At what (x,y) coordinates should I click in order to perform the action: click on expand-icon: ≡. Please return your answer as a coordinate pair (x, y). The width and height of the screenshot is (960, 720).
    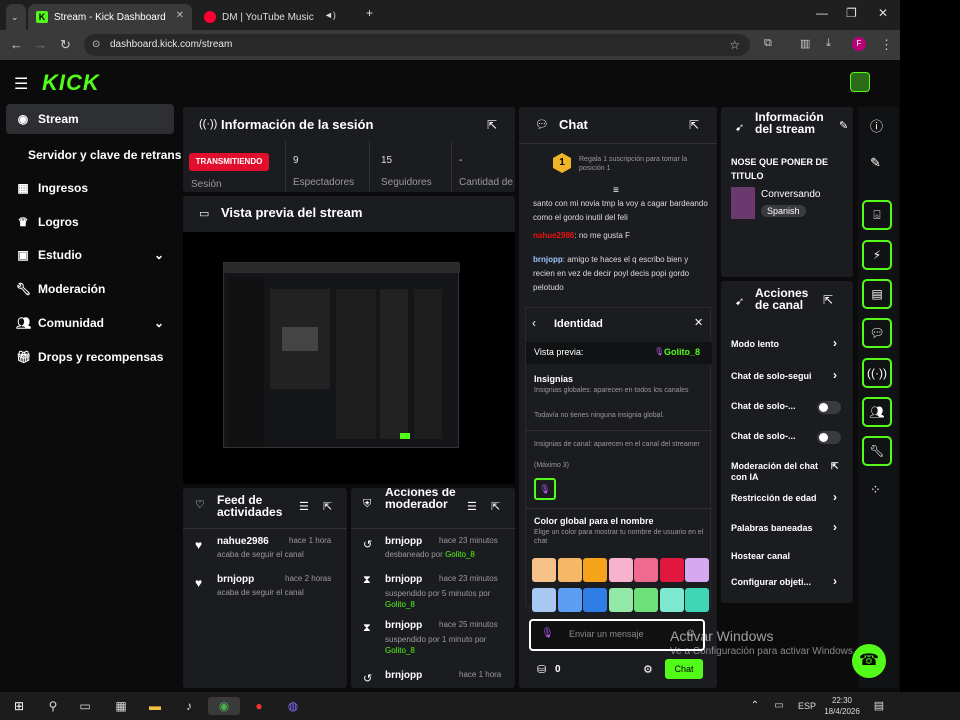
    Looking at the image, I should click on (616, 190).